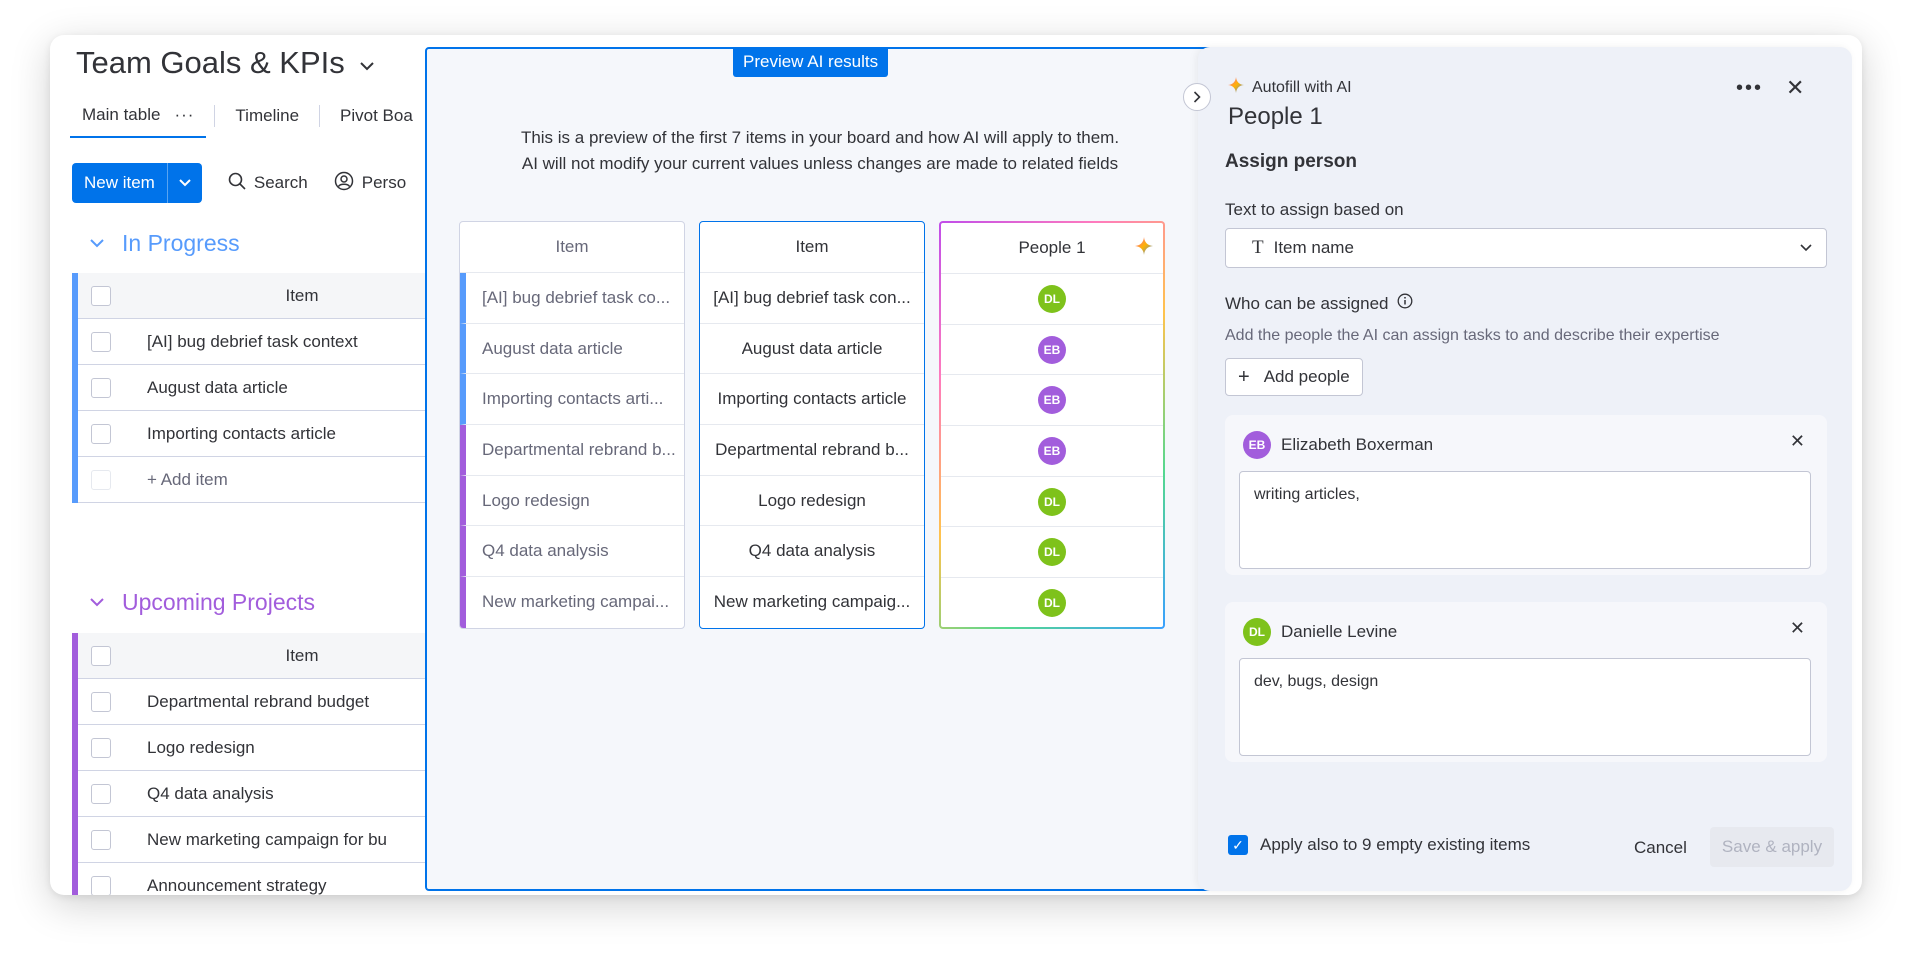  I want to click on text-to-assign-label: Text to assign based on, so click(1314, 210).